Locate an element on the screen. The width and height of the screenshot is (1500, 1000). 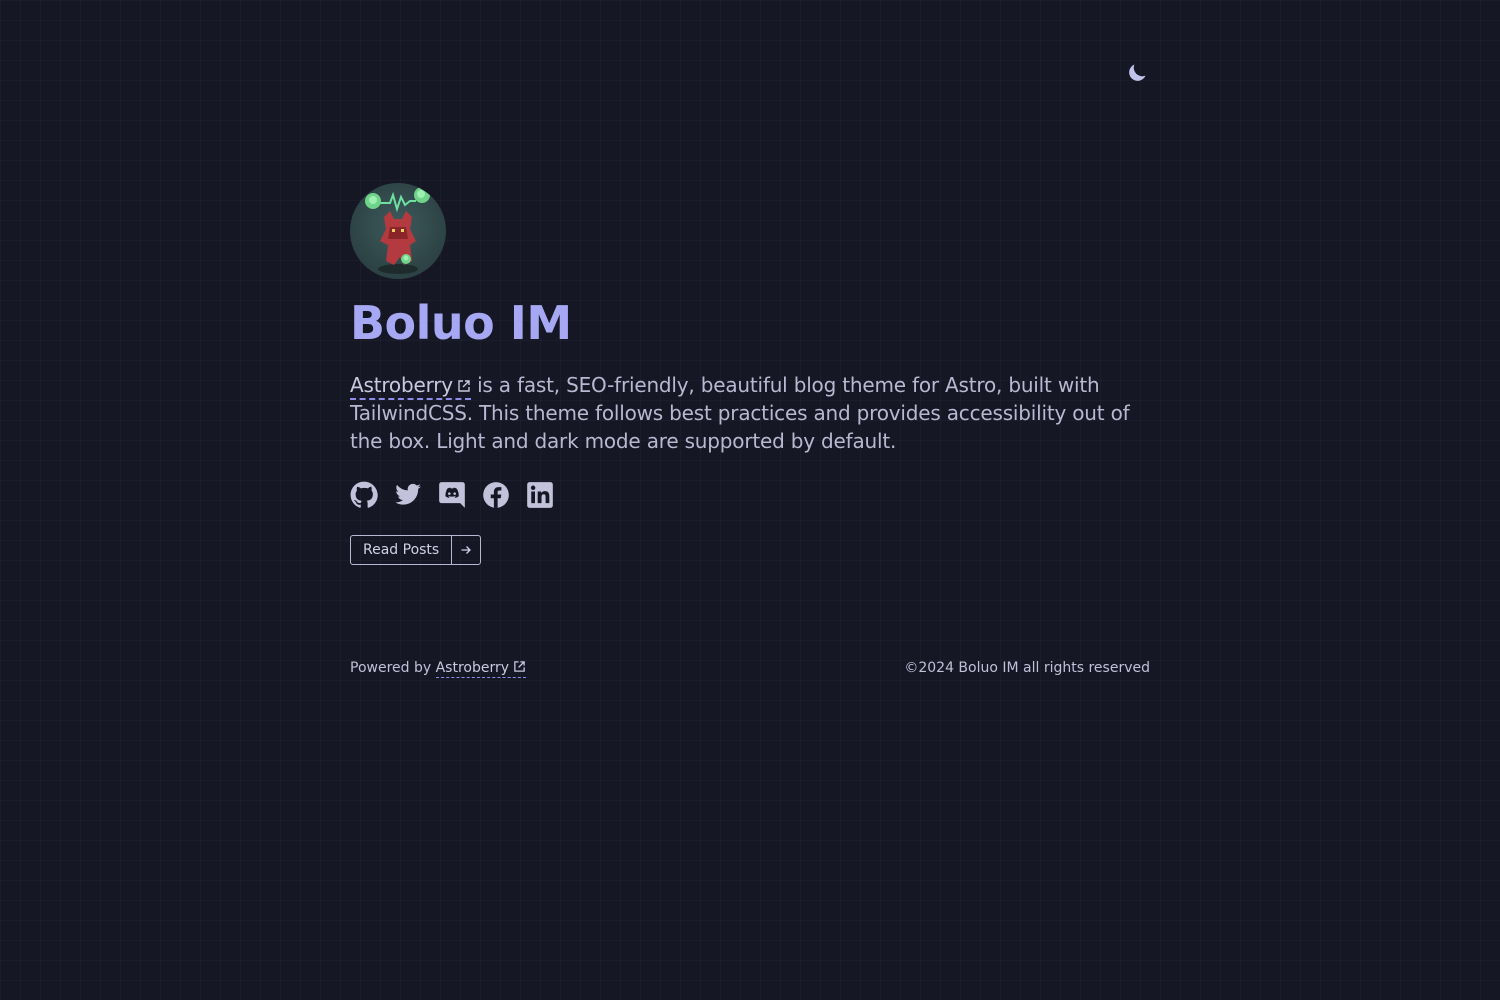
social-links is located at coordinates (750, 497).